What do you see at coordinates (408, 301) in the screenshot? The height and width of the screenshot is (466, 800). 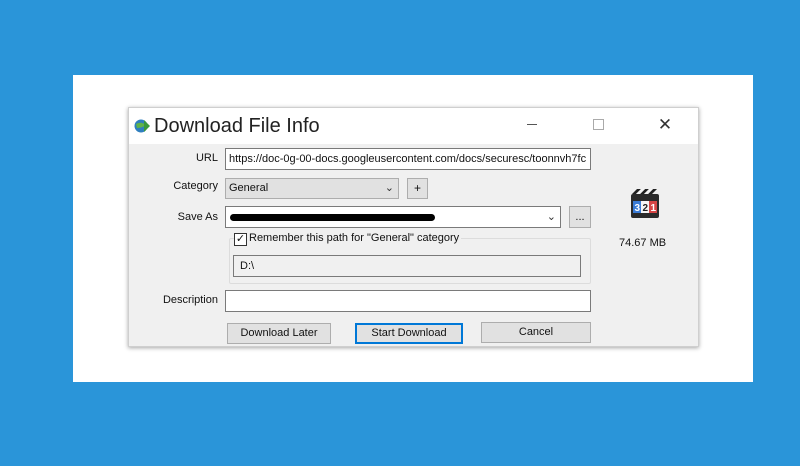 I see `description-field` at bounding box center [408, 301].